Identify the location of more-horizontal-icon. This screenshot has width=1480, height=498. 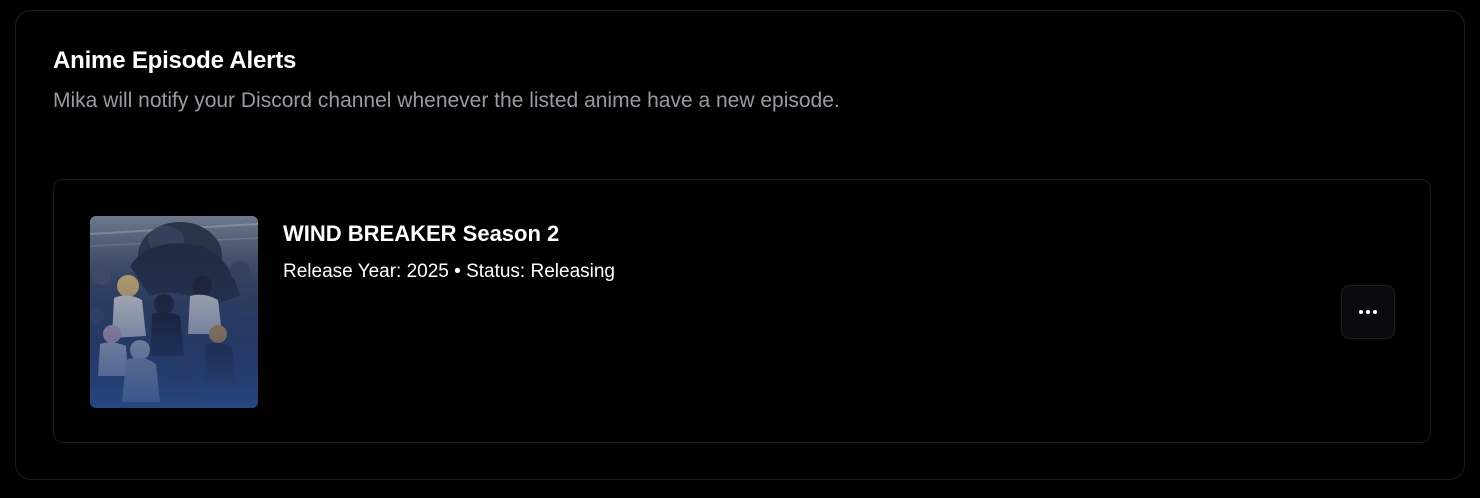
(1368, 312).